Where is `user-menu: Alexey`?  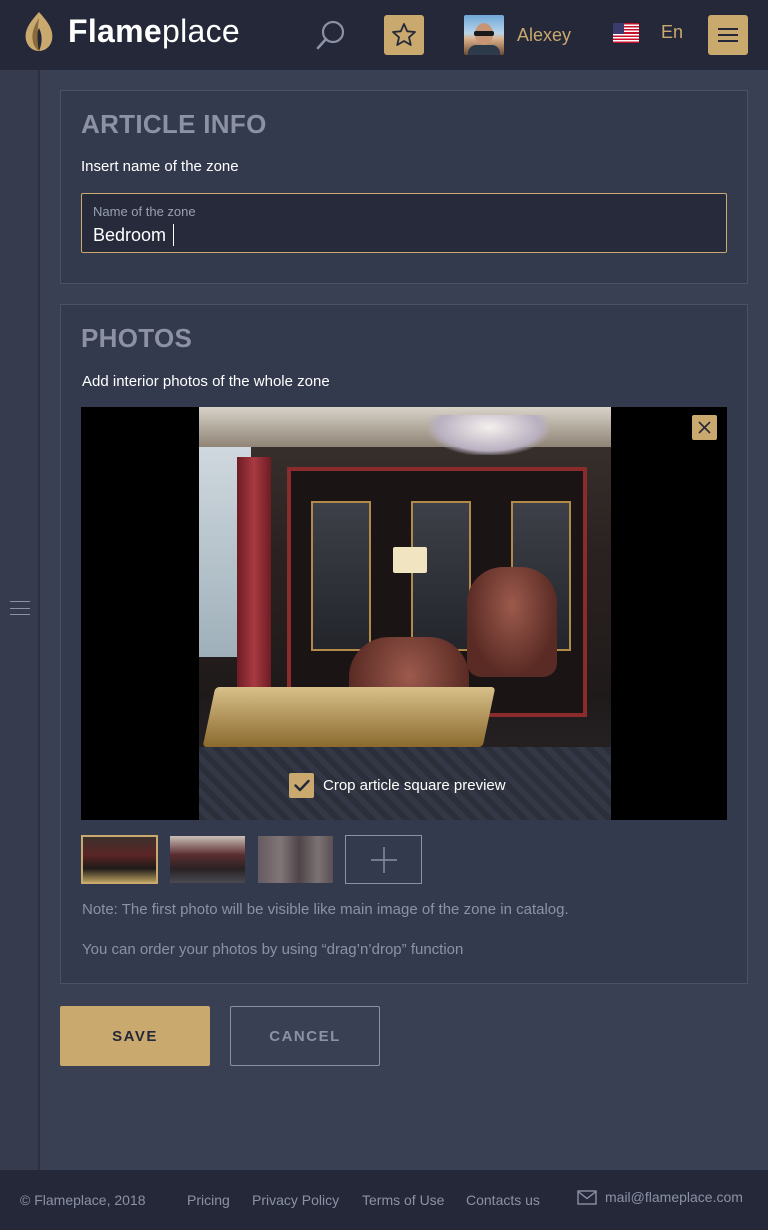
user-menu: Alexey is located at coordinates (517, 35).